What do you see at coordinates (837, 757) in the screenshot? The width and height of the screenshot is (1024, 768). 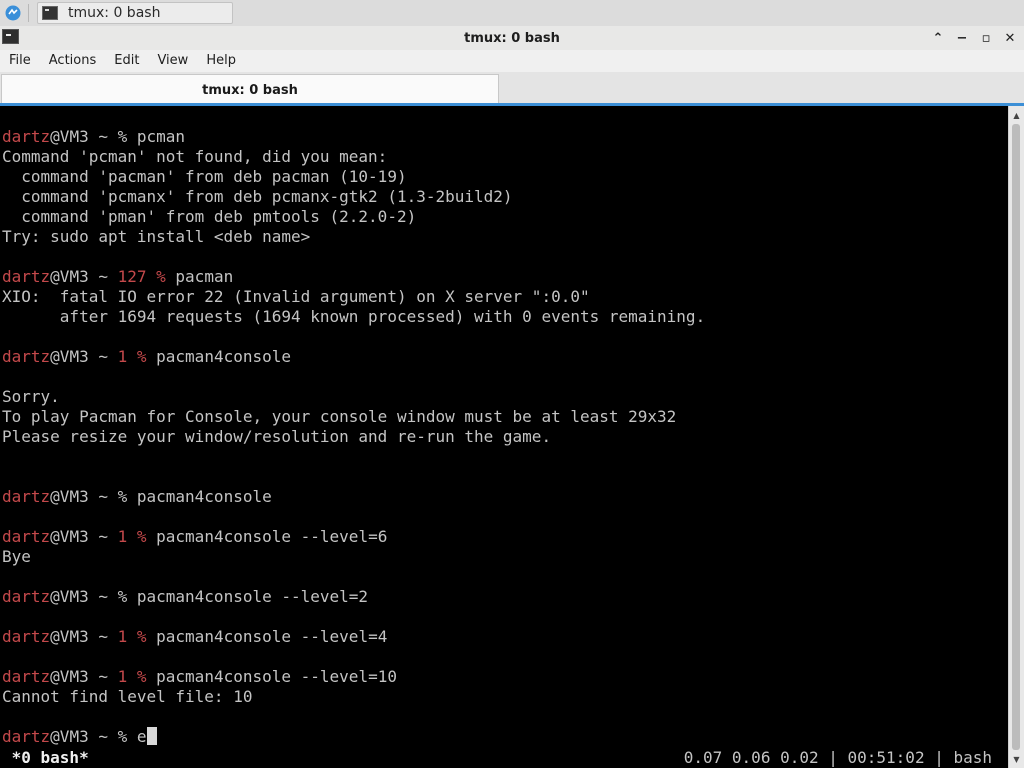 I see `tmux-status-right: 0.07 0.06 0.02 | 00:51:02 | bash` at bounding box center [837, 757].